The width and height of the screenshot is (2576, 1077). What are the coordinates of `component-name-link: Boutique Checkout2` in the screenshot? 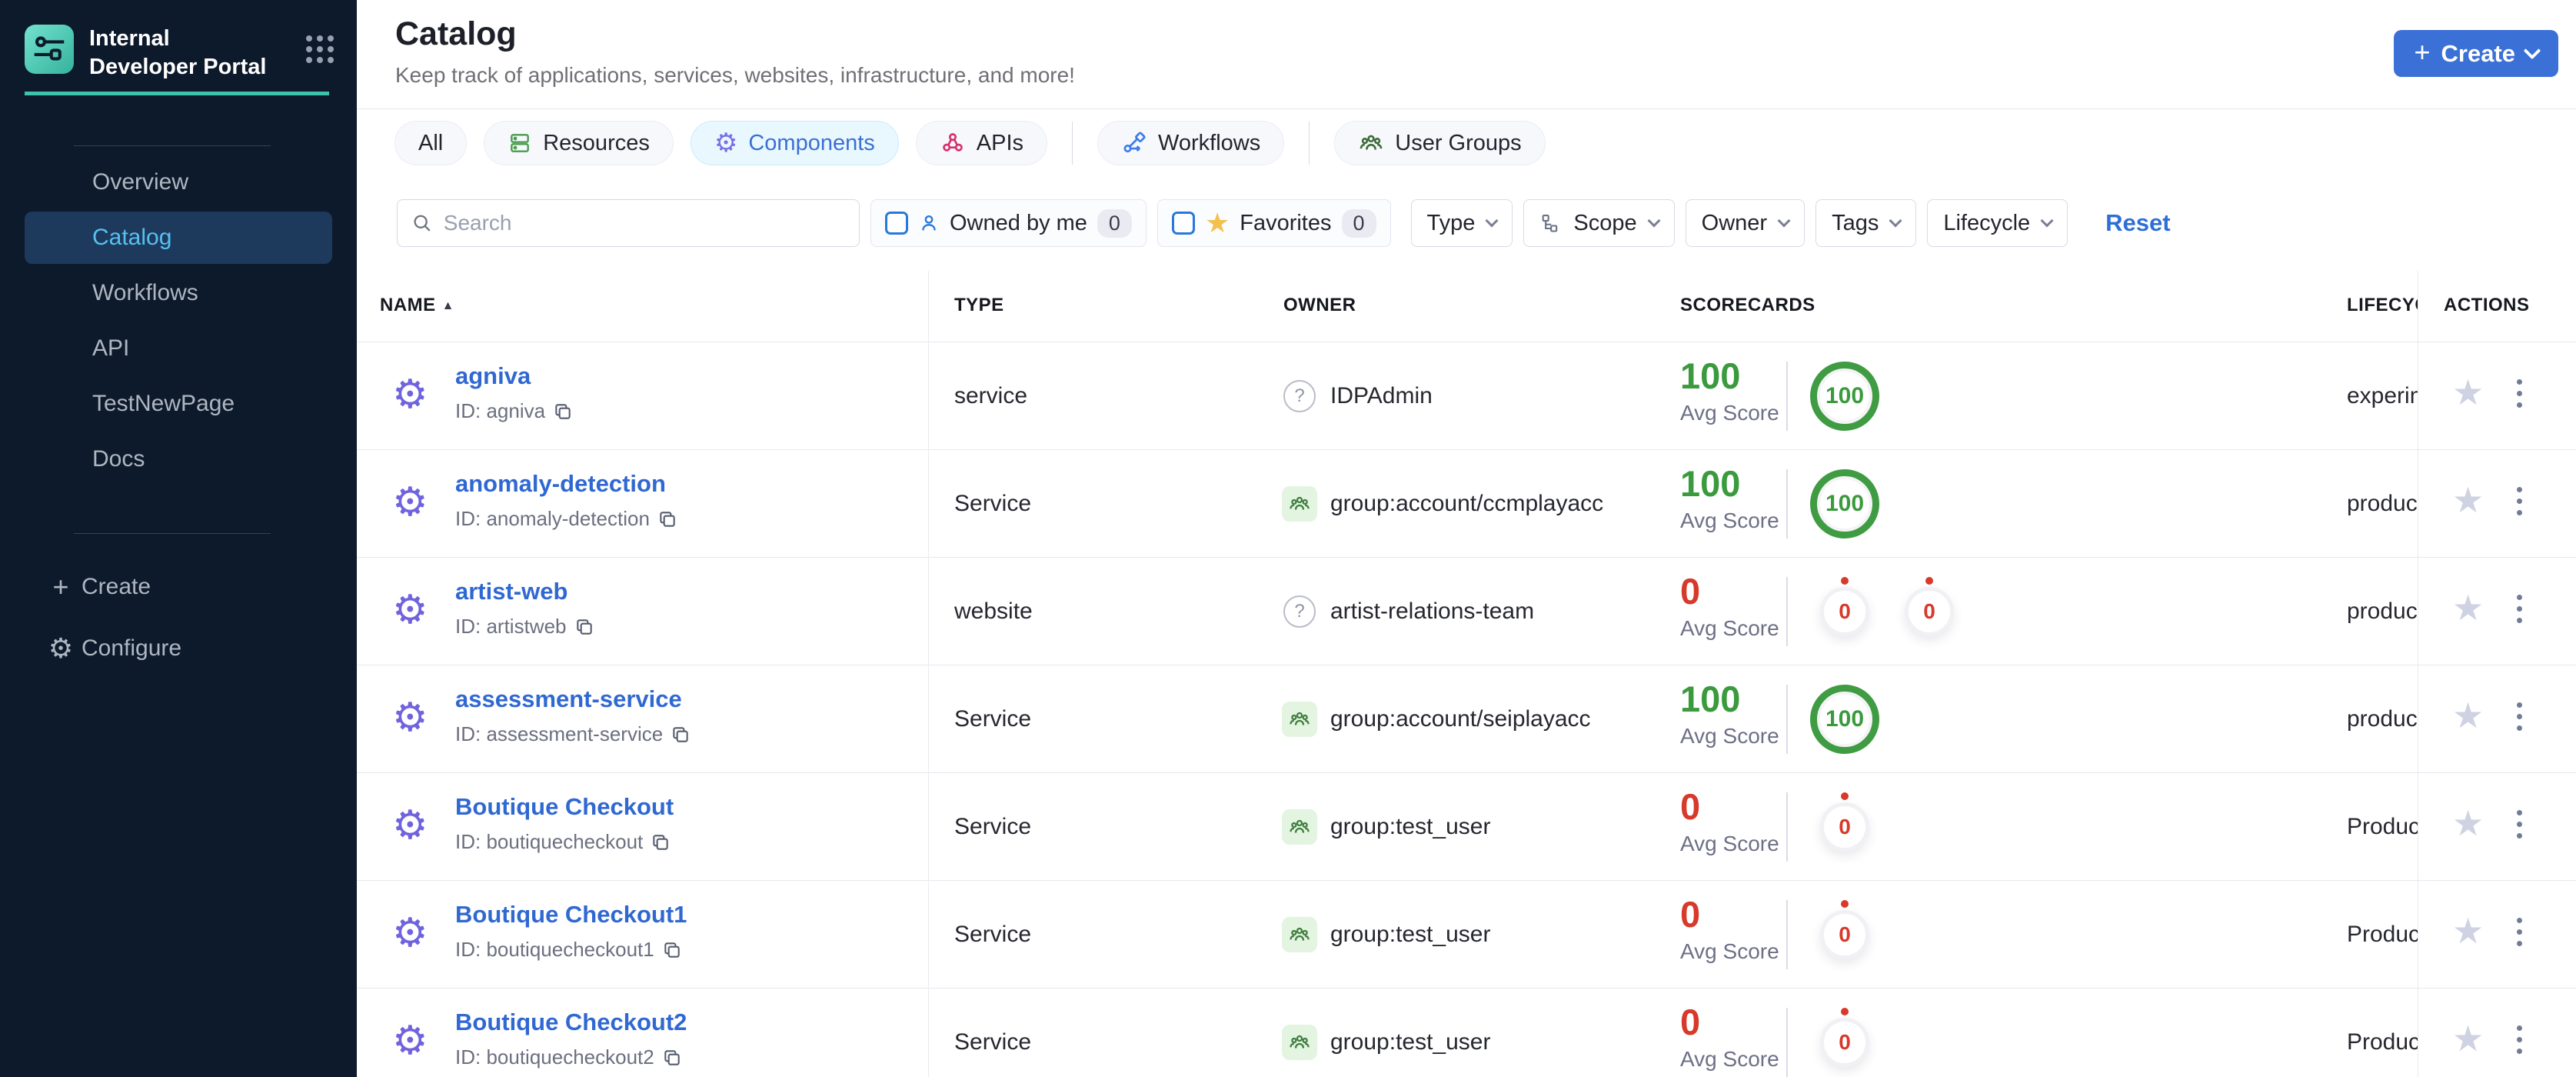 It's located at (571, 1022).